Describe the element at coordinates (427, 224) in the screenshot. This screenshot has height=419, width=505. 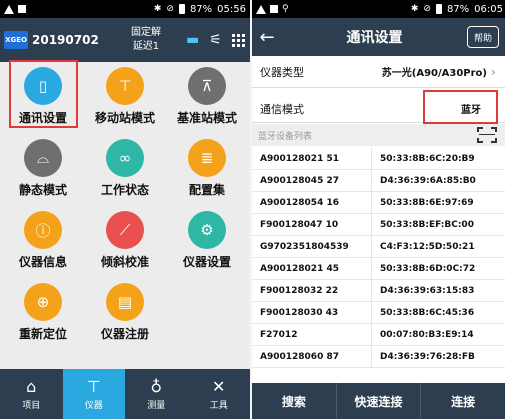
I see `device-mac: 50:33:8B:EF:BC:00` at that location.